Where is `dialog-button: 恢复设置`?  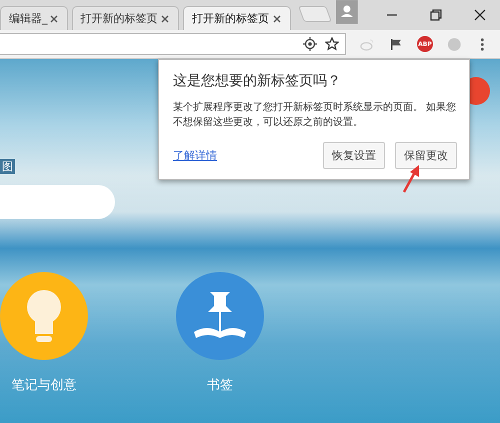 dialog-button: 恢复设置 is located at coordinates (354, 155).